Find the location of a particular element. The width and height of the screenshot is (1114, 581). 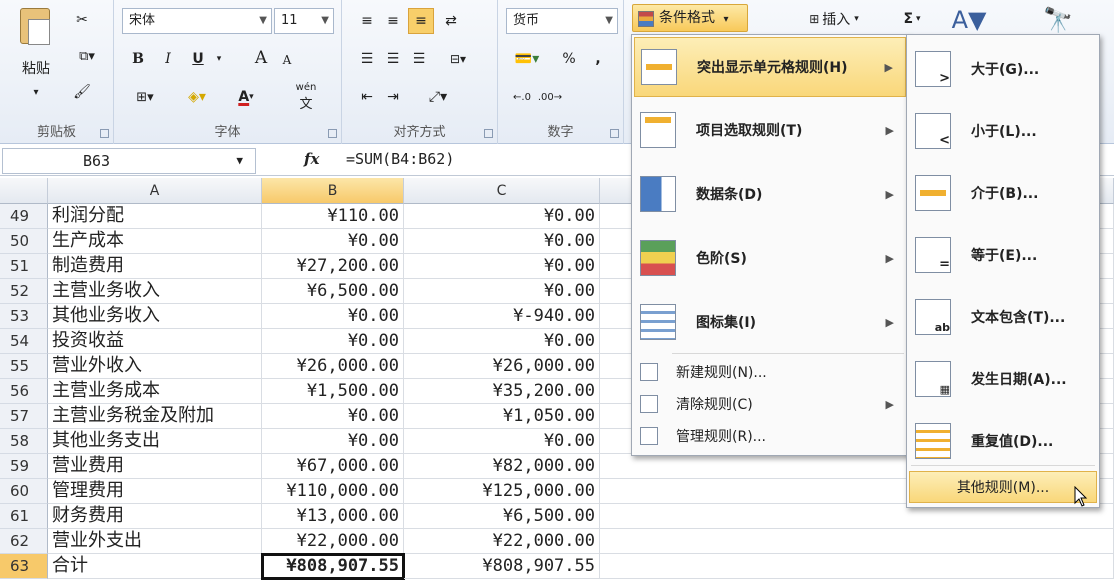

font-launcher-icon is located at coordinates (332, 133).